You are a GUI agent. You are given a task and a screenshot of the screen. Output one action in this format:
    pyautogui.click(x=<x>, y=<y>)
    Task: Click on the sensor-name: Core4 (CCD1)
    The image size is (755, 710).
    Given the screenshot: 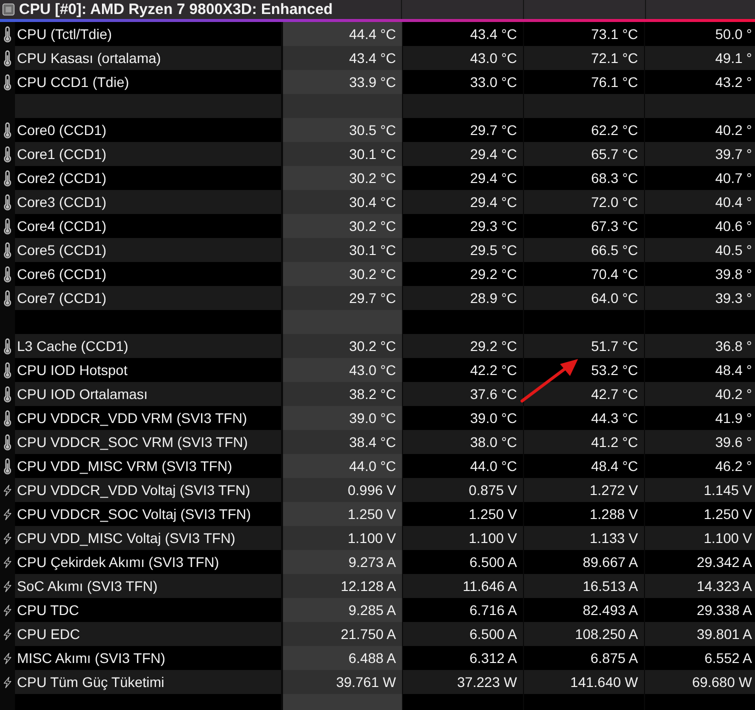 What is the action you would take?
    pyautogui.click(x=148, y=226)
    